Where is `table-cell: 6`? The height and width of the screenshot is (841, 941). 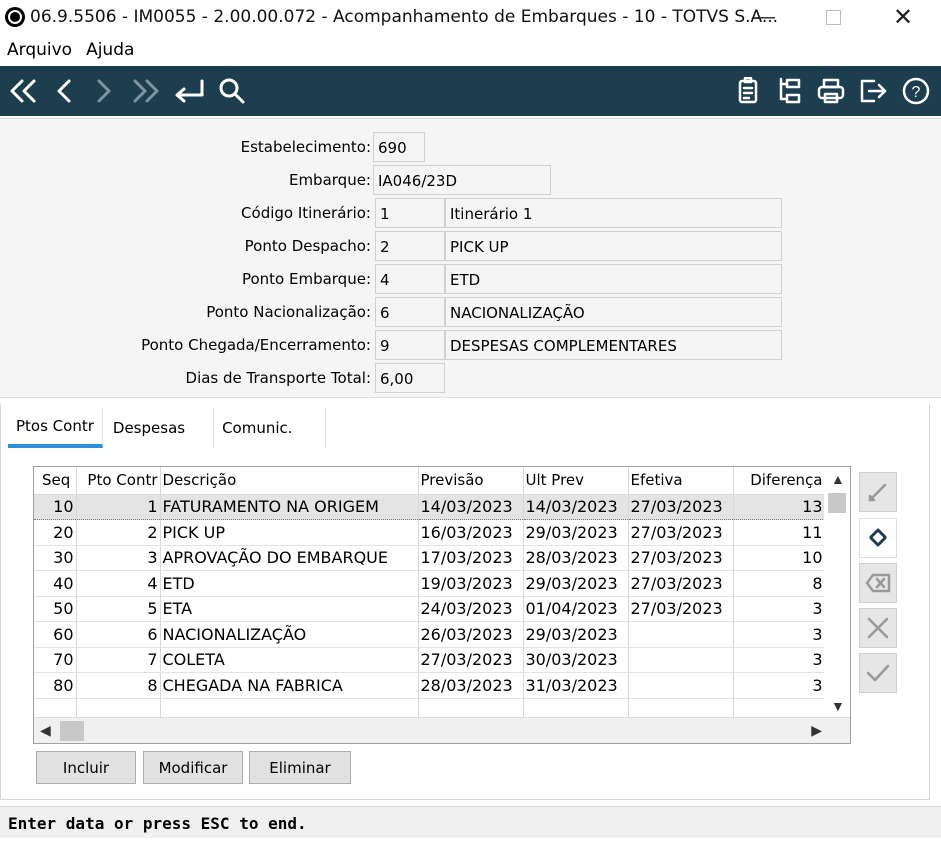
table-cell: 6 is located at coordinates (118, 634).